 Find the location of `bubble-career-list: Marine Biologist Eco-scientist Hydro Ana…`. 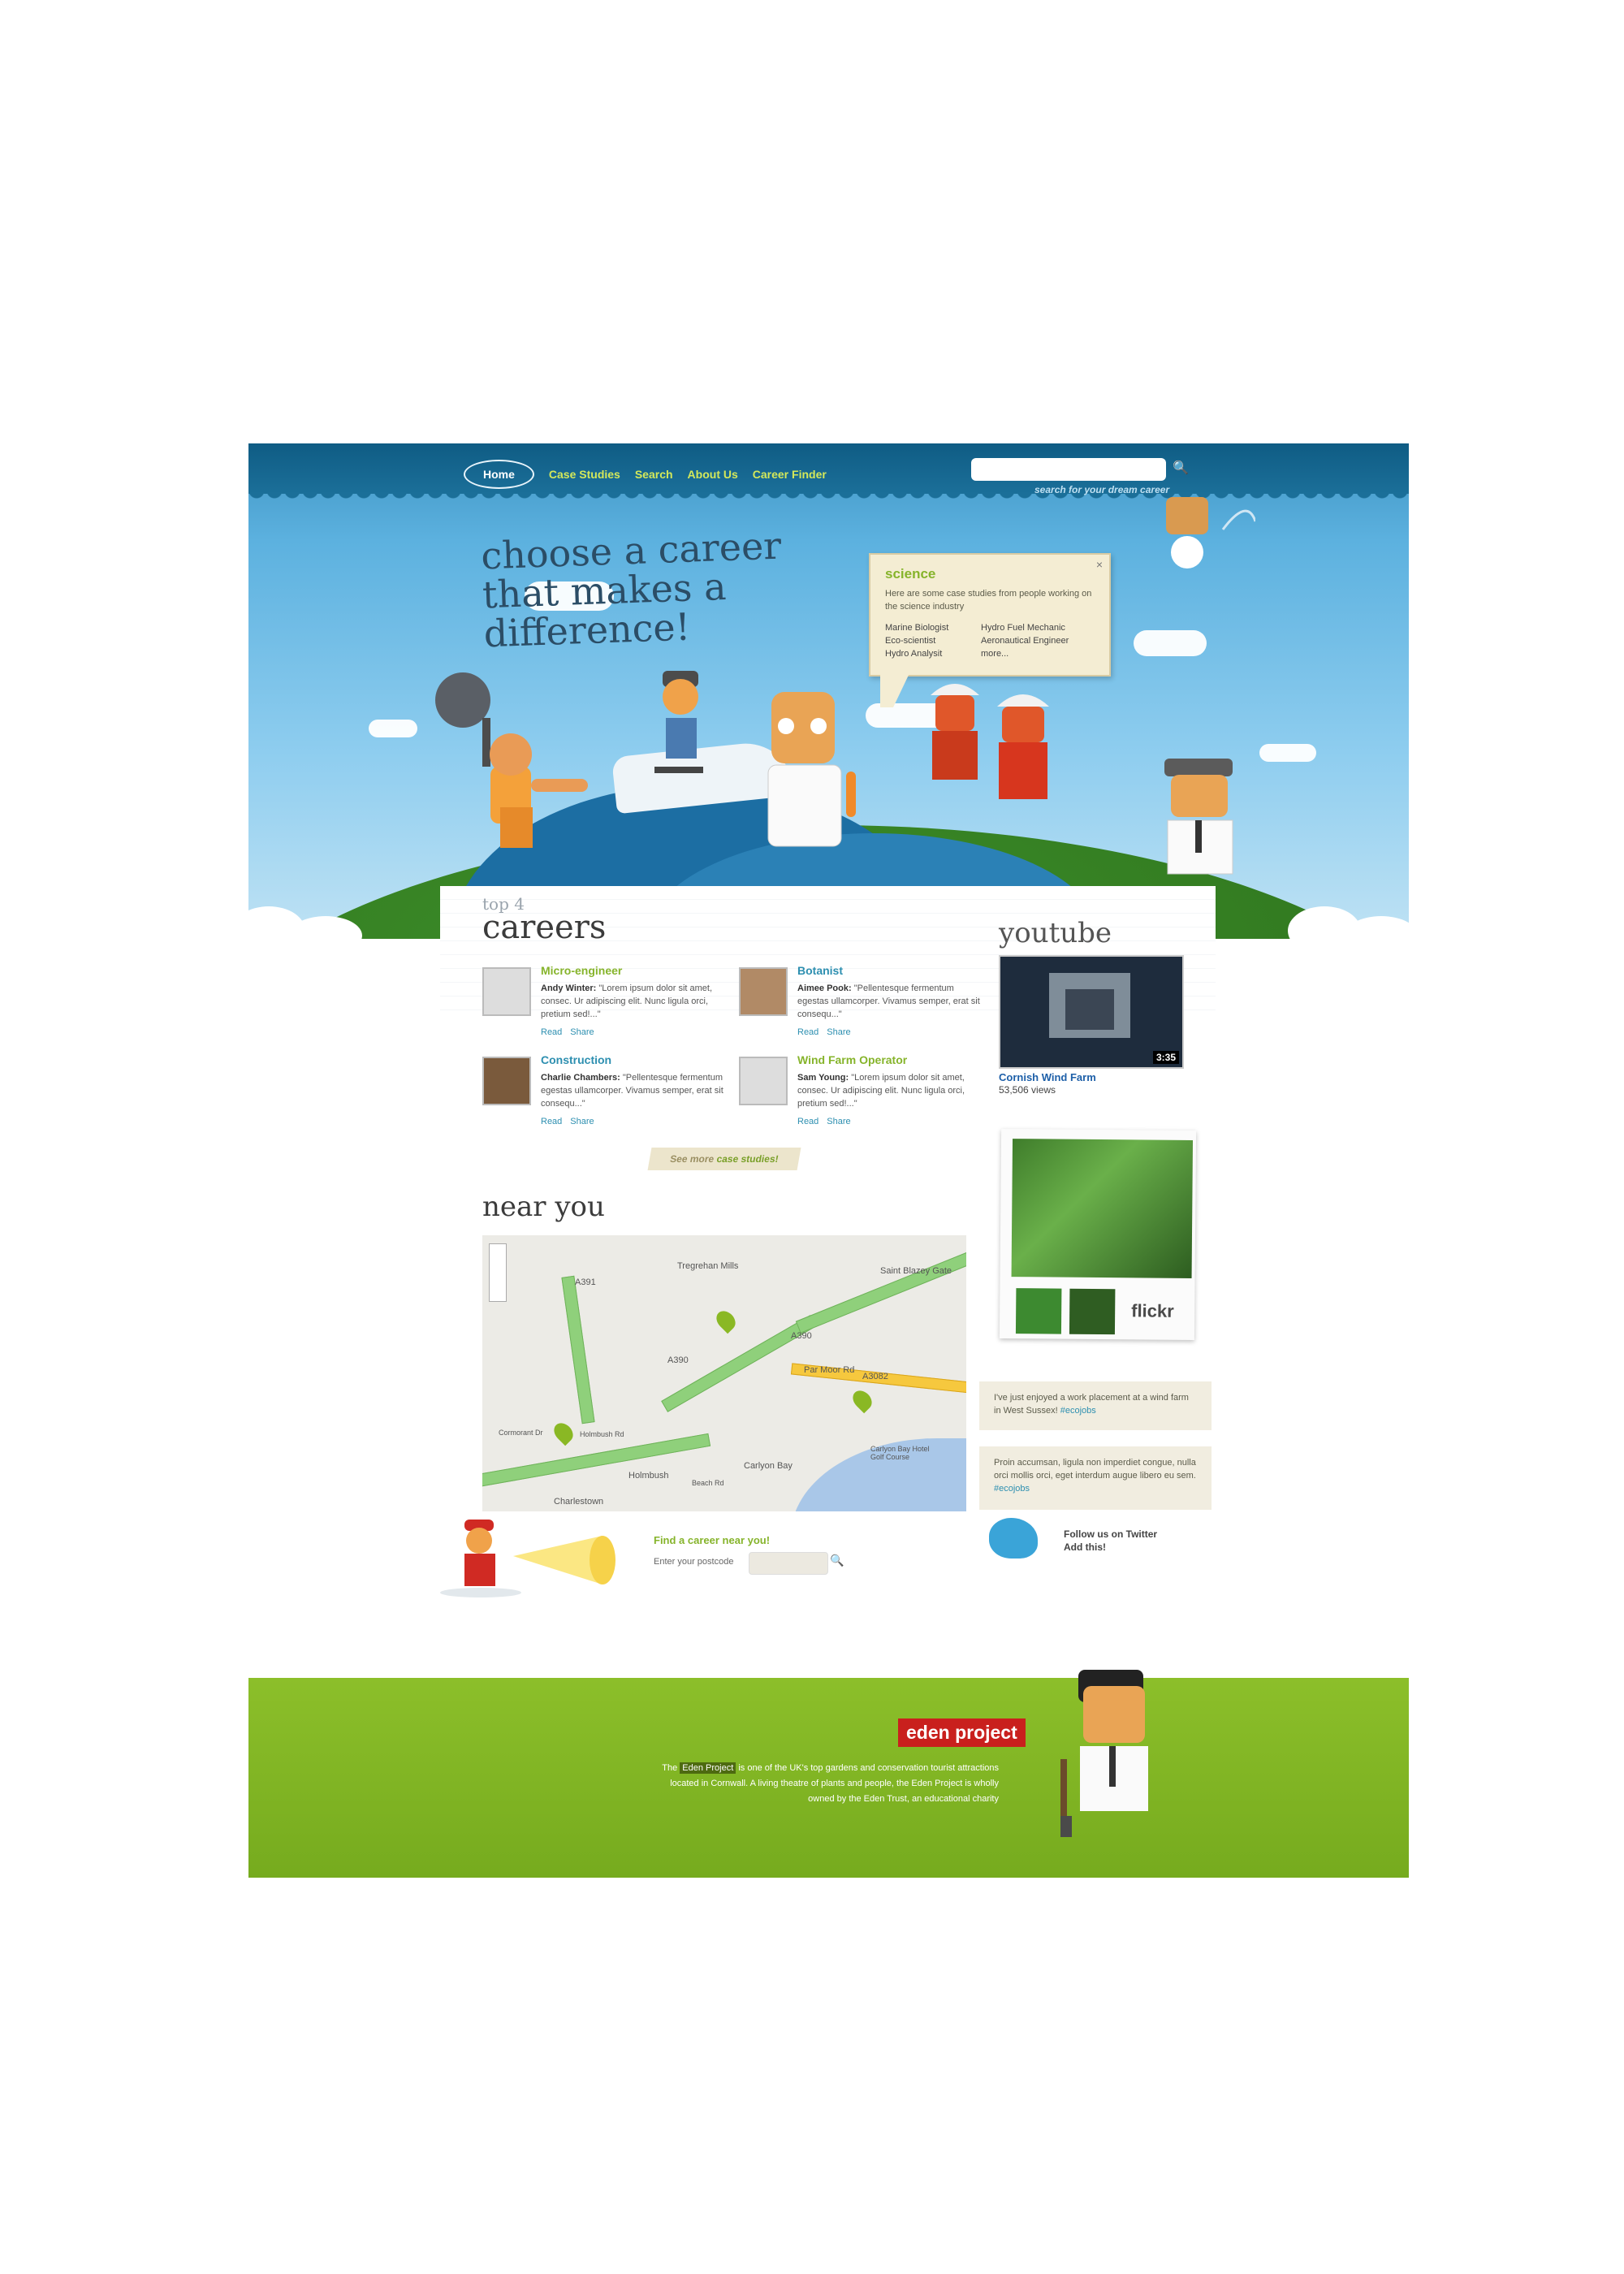

bubble-career-list: Marine Biologist Eco-scientist Hydro Ana… is located at coordinates (917, 641).